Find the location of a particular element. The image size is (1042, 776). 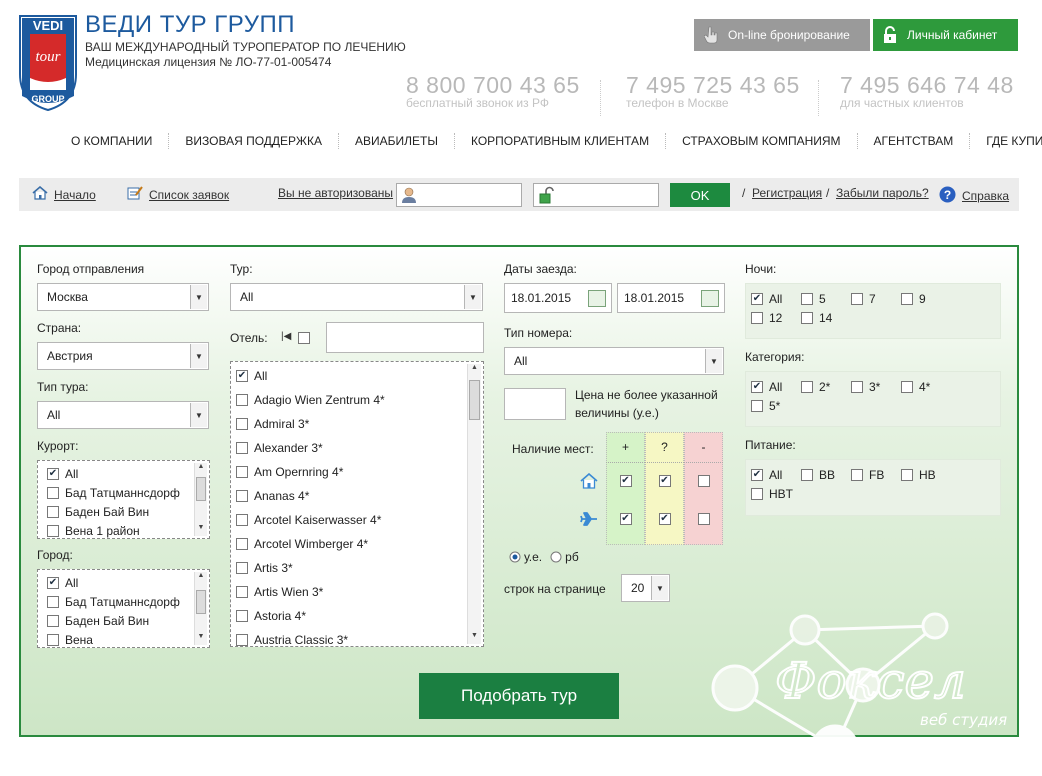

home-link: Начало is located at coordinates (64, 194).